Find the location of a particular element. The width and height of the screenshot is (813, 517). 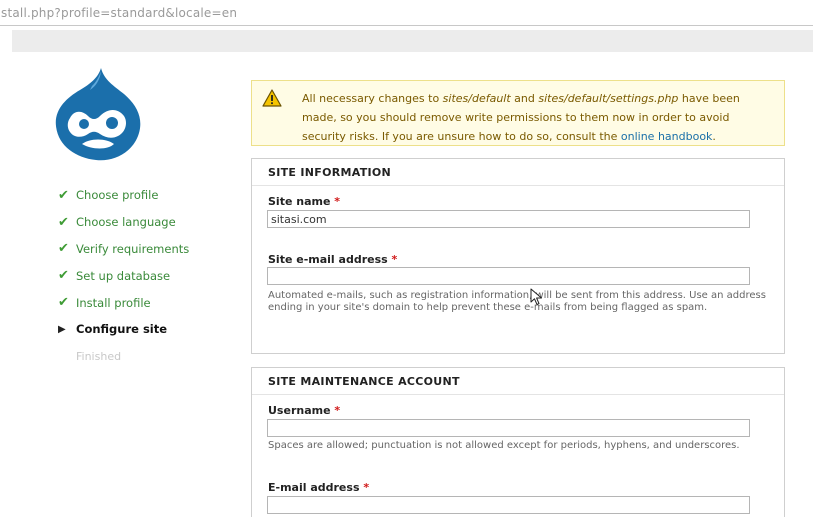

step-label: Verify requirements is located at coordinates (133, 248).